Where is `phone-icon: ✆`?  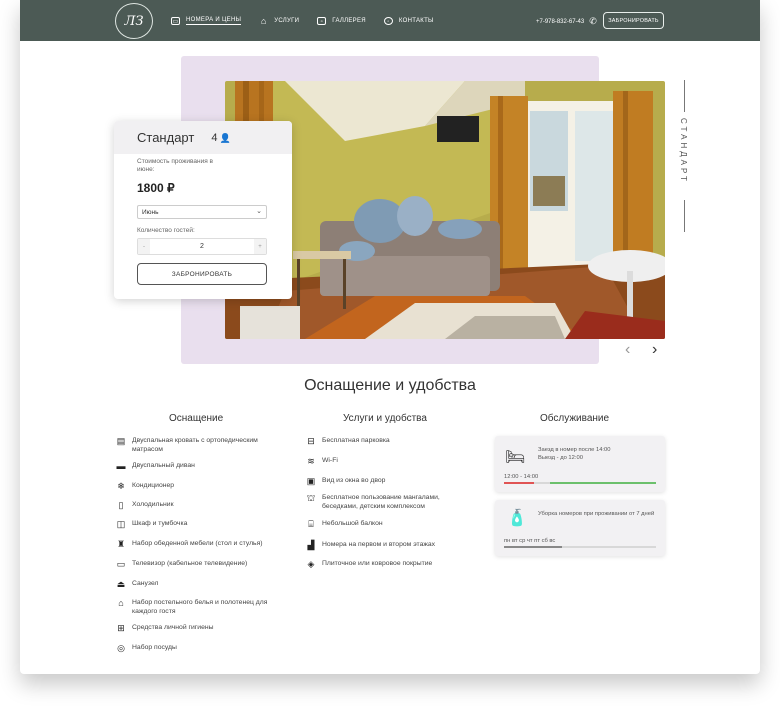
phone-icon: ✆ is located at coordinates (593, 21).